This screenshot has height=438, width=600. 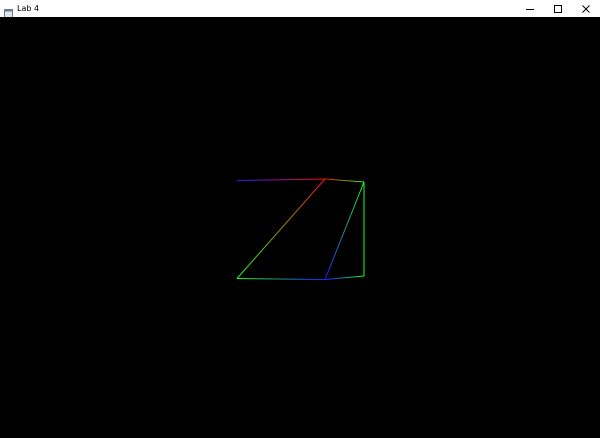 What do you see at coordinates (344, 230) in the screenshot?
I see `diagonal-right-face` at bounding box center [344, 230].